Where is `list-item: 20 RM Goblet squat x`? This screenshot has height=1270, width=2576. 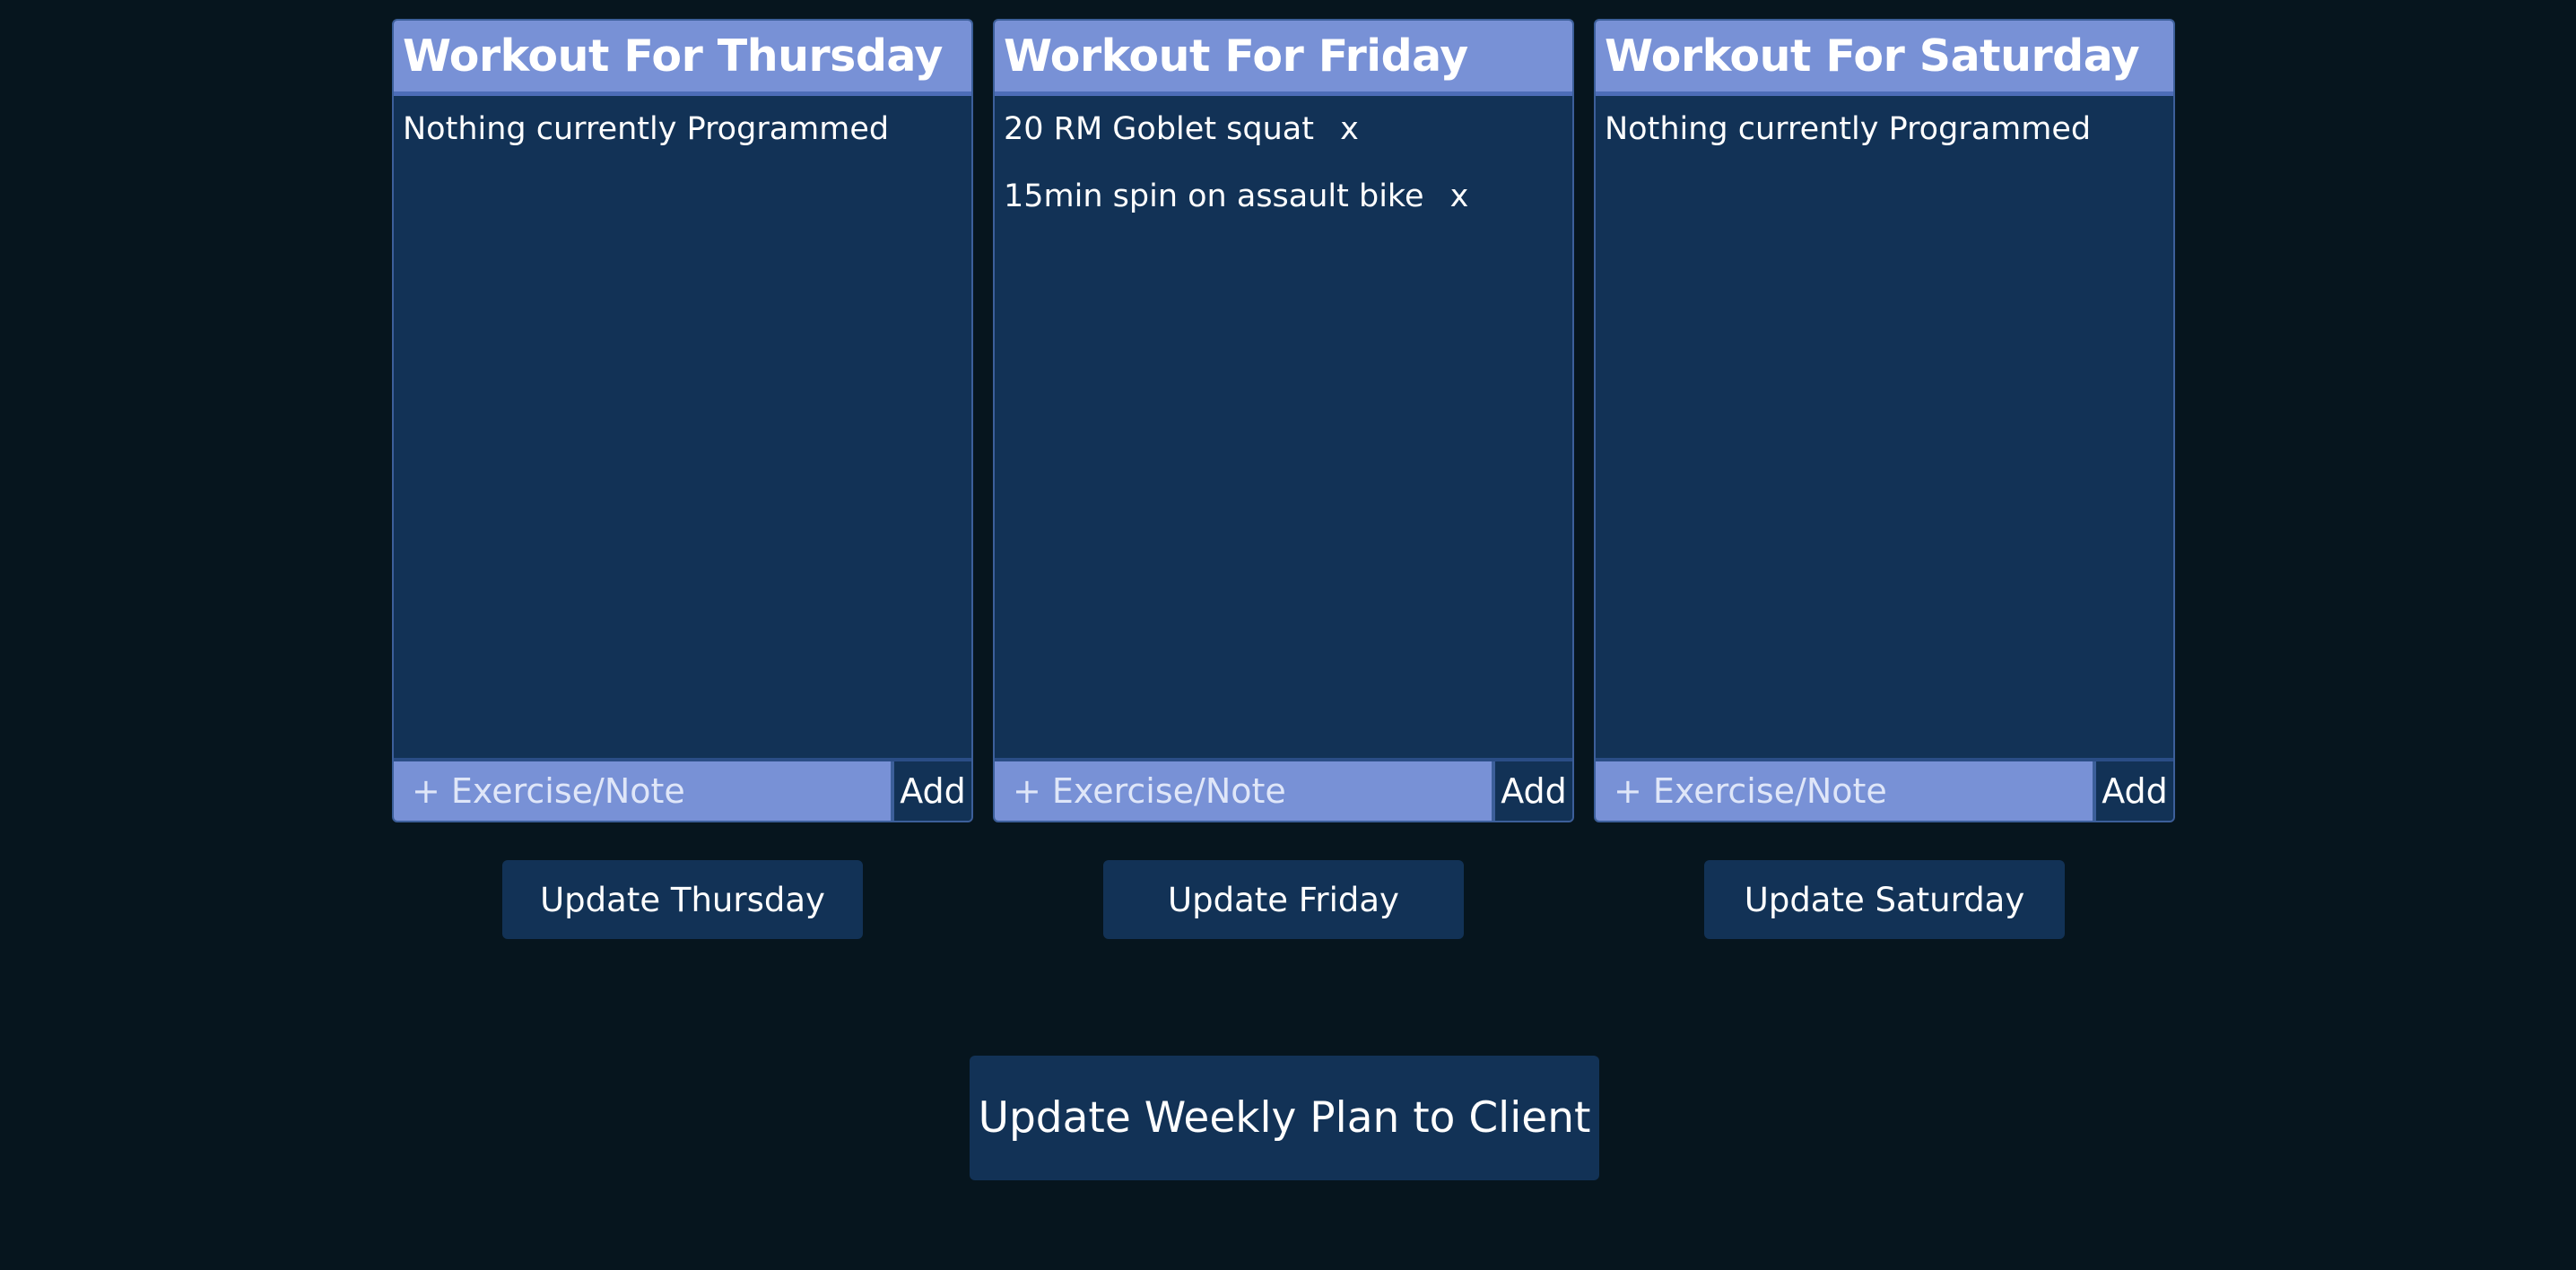 list-item: 20 RM Goblet squat x is located at coordinates (1288, 144).